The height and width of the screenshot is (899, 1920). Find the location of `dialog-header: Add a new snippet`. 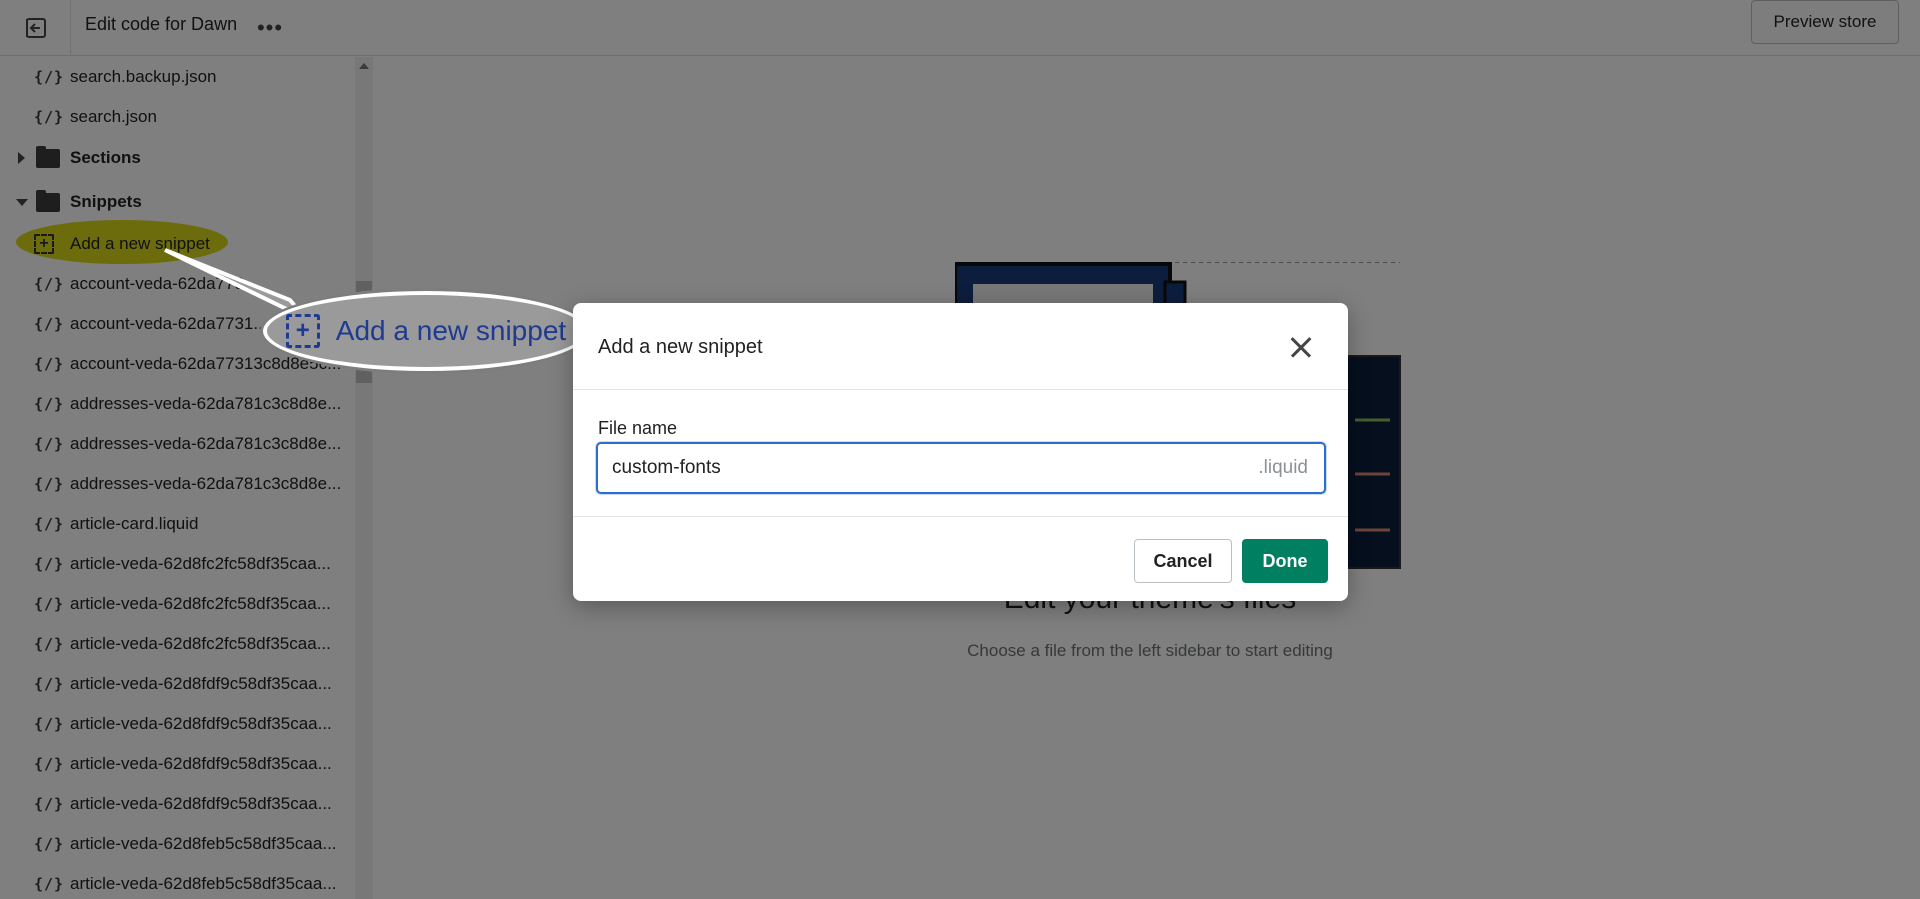

dialog-header: Add a new snippet is located at coordinates (960, 346).